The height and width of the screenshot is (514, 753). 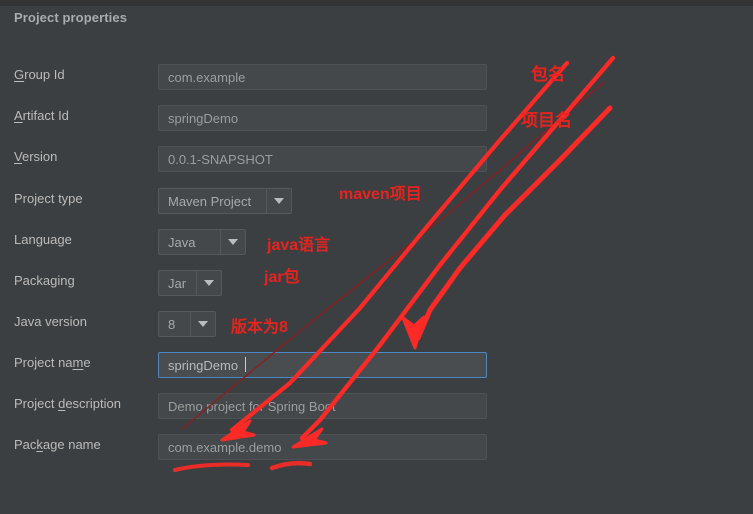 What do you see at coordinates (182, 242) in the screenshot?
I see `dropdown-value: Java` at bounding box center [182, 242].